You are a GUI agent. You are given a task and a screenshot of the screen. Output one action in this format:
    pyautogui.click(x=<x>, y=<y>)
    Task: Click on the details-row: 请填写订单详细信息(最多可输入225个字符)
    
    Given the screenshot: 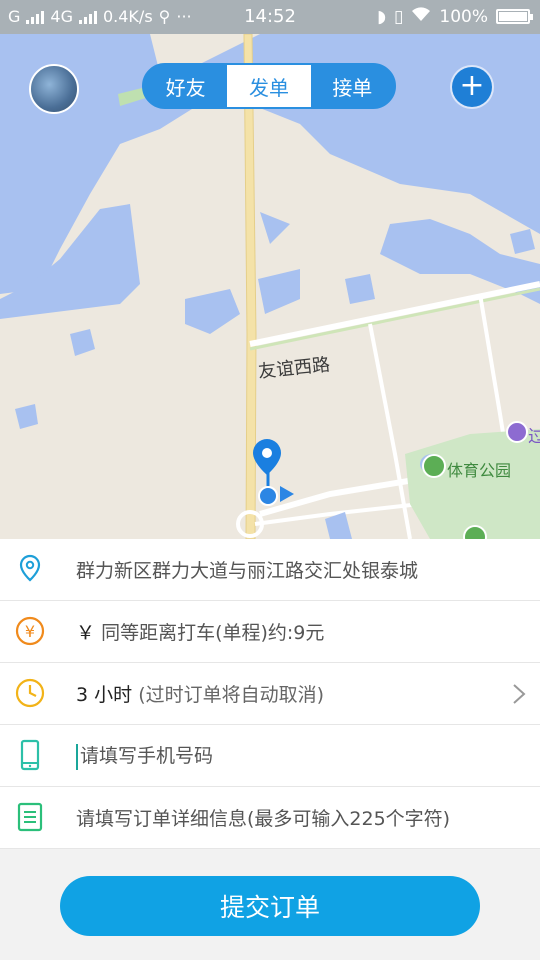 What is the action you would take?
    pyautogui.click(x=270, y=818)
    